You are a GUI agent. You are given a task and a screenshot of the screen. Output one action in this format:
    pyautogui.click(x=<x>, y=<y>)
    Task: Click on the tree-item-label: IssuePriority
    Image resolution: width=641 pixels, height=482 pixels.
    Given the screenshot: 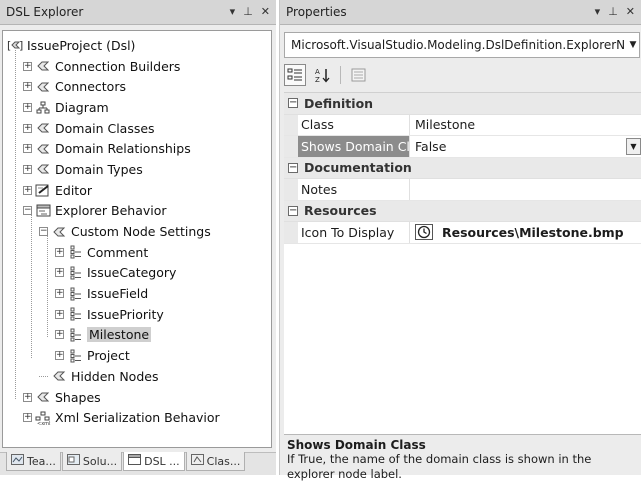 What is the action you would take?
    pyautogui.click(x=125, y=314)
    